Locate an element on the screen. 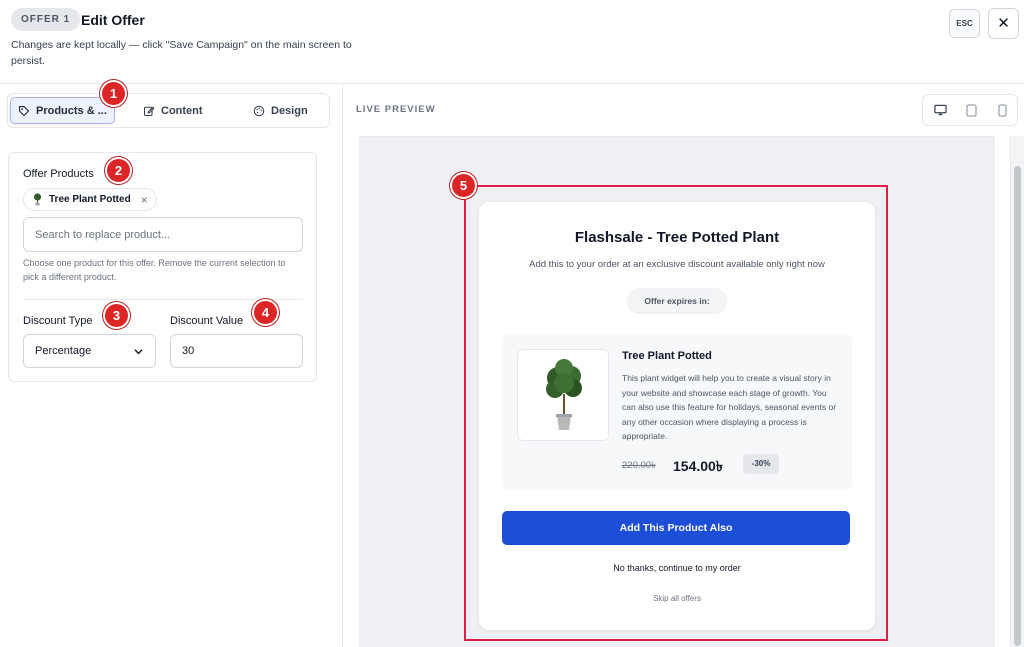  callout-marker: 1 is located at coordinates (113, 93).